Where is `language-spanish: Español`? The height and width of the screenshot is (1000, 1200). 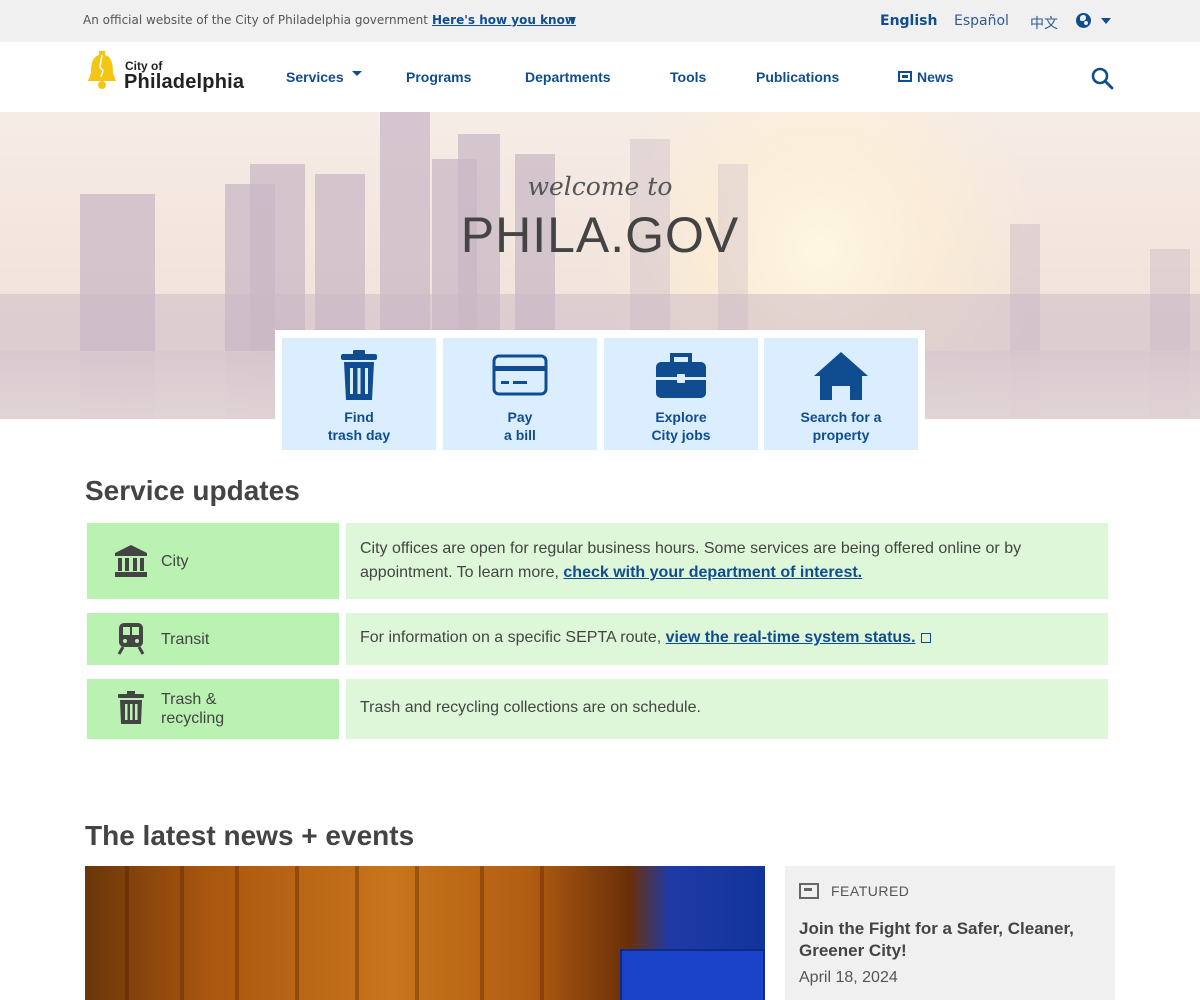
language-spanish: Español is located at coordinates (981, 21).